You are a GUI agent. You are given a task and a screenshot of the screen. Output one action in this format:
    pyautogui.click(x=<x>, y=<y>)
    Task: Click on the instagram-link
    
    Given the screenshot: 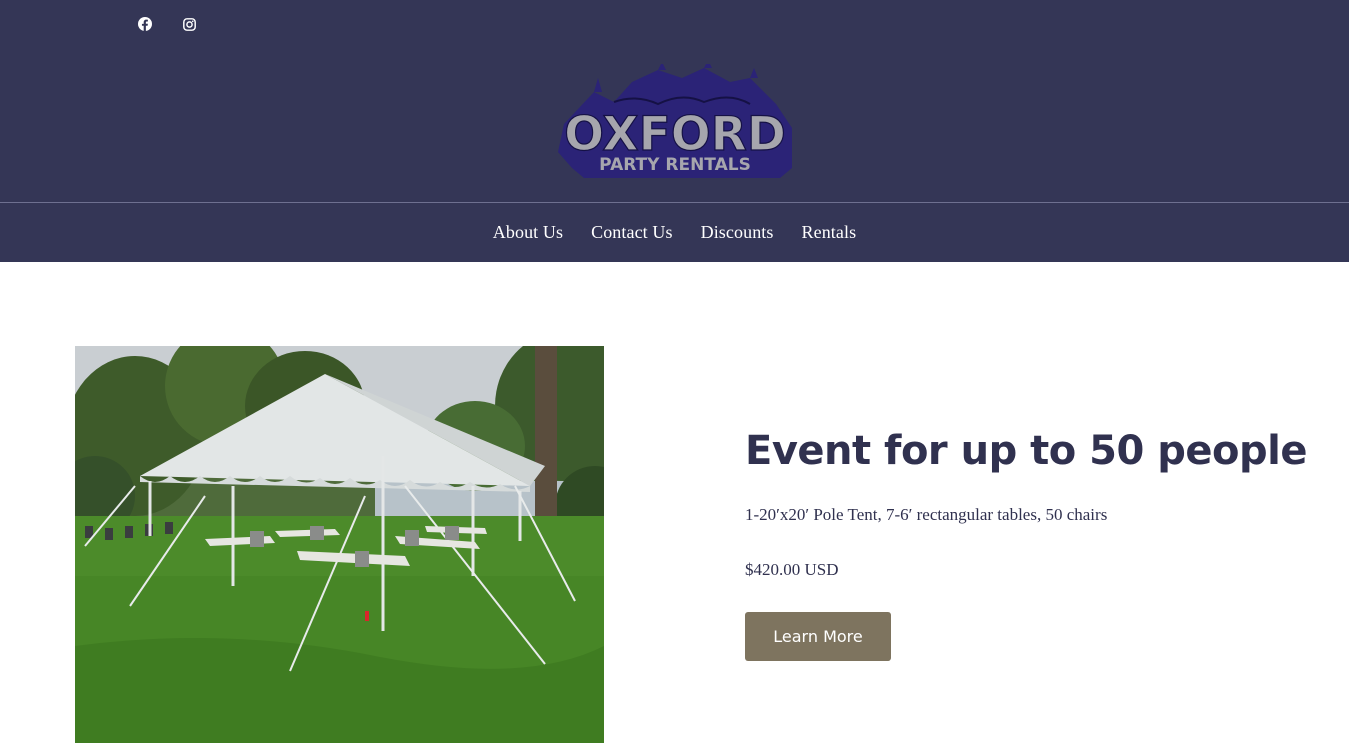 What is the action you would take?
    pyautogui.click(x=189, y=24)
    